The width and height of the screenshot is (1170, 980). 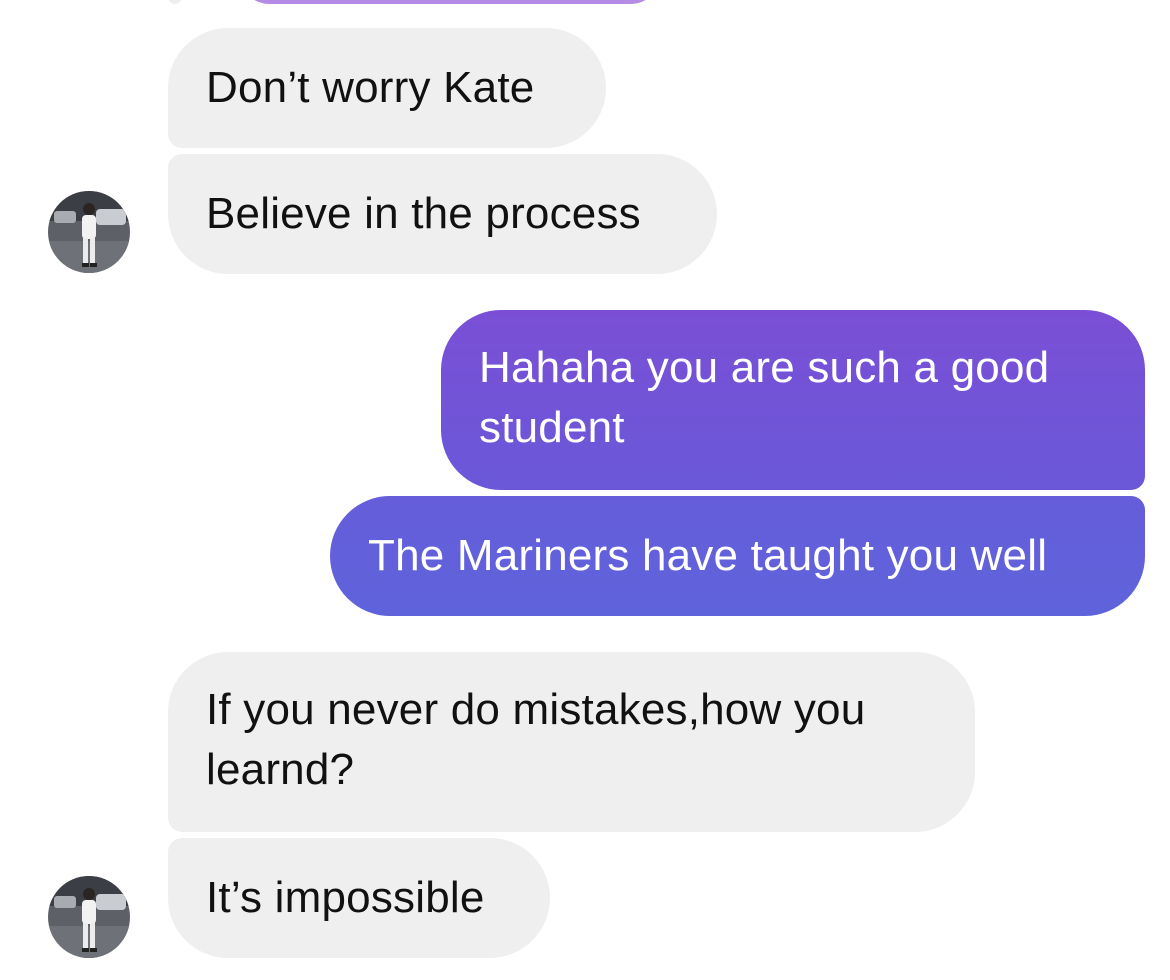 I want to click on message-bubble-partial, so click(x=450, y=2).